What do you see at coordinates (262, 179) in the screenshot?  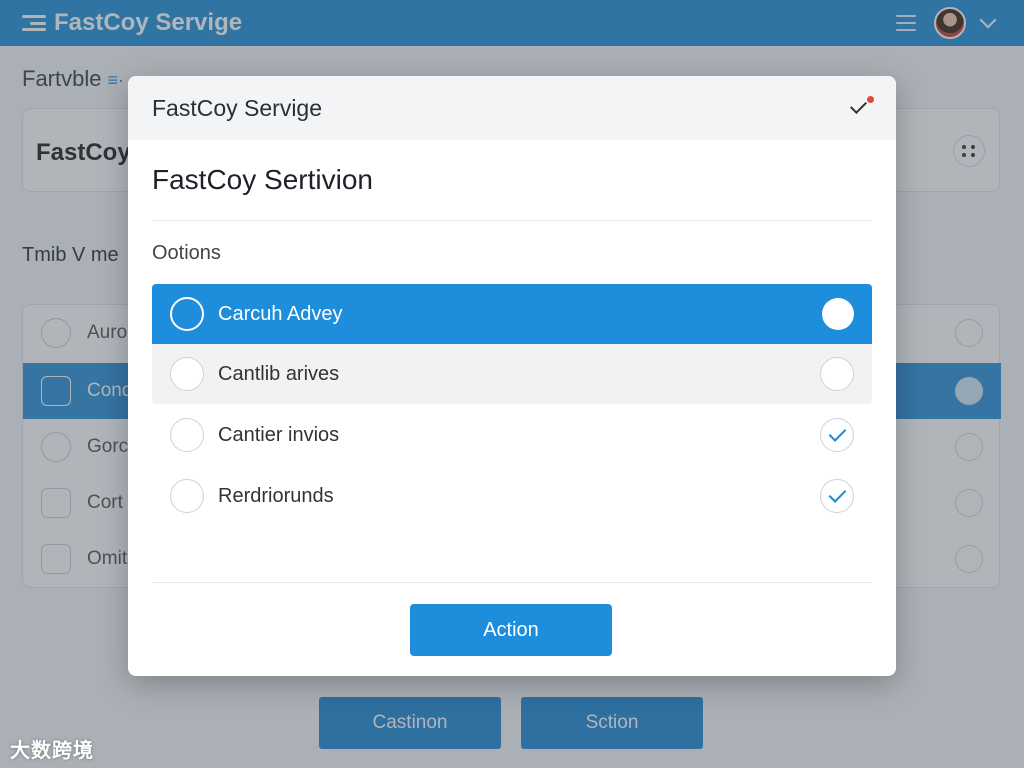 I see `modal-title: FastCoy Sertivion` at bounding box center [262, 179].